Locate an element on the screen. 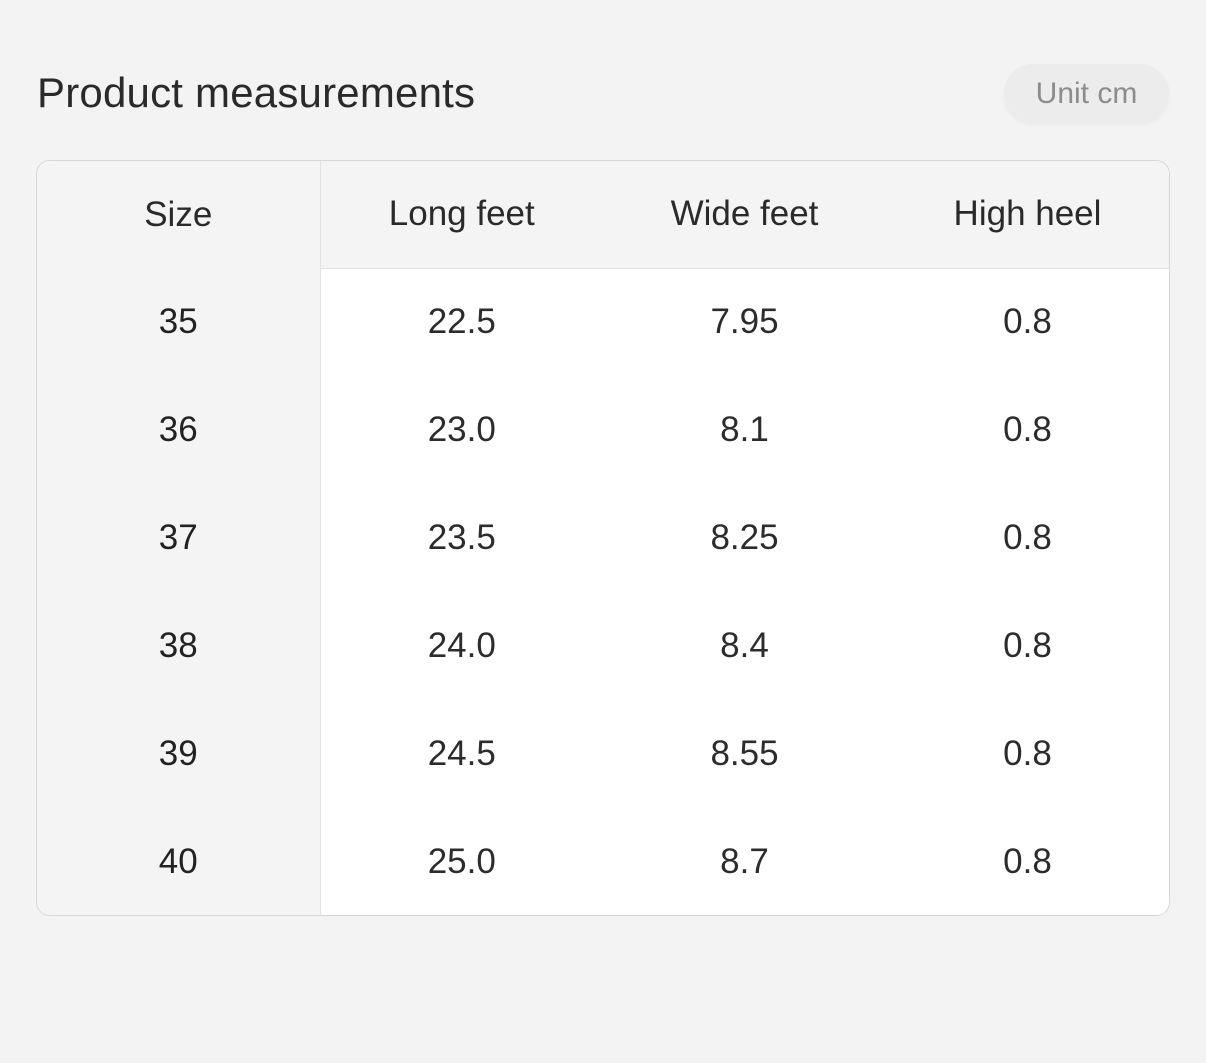 The height and width of the screenshot is (1063, 1206). column-header-high-heel: High heel is located at coordinates (1027, 215).